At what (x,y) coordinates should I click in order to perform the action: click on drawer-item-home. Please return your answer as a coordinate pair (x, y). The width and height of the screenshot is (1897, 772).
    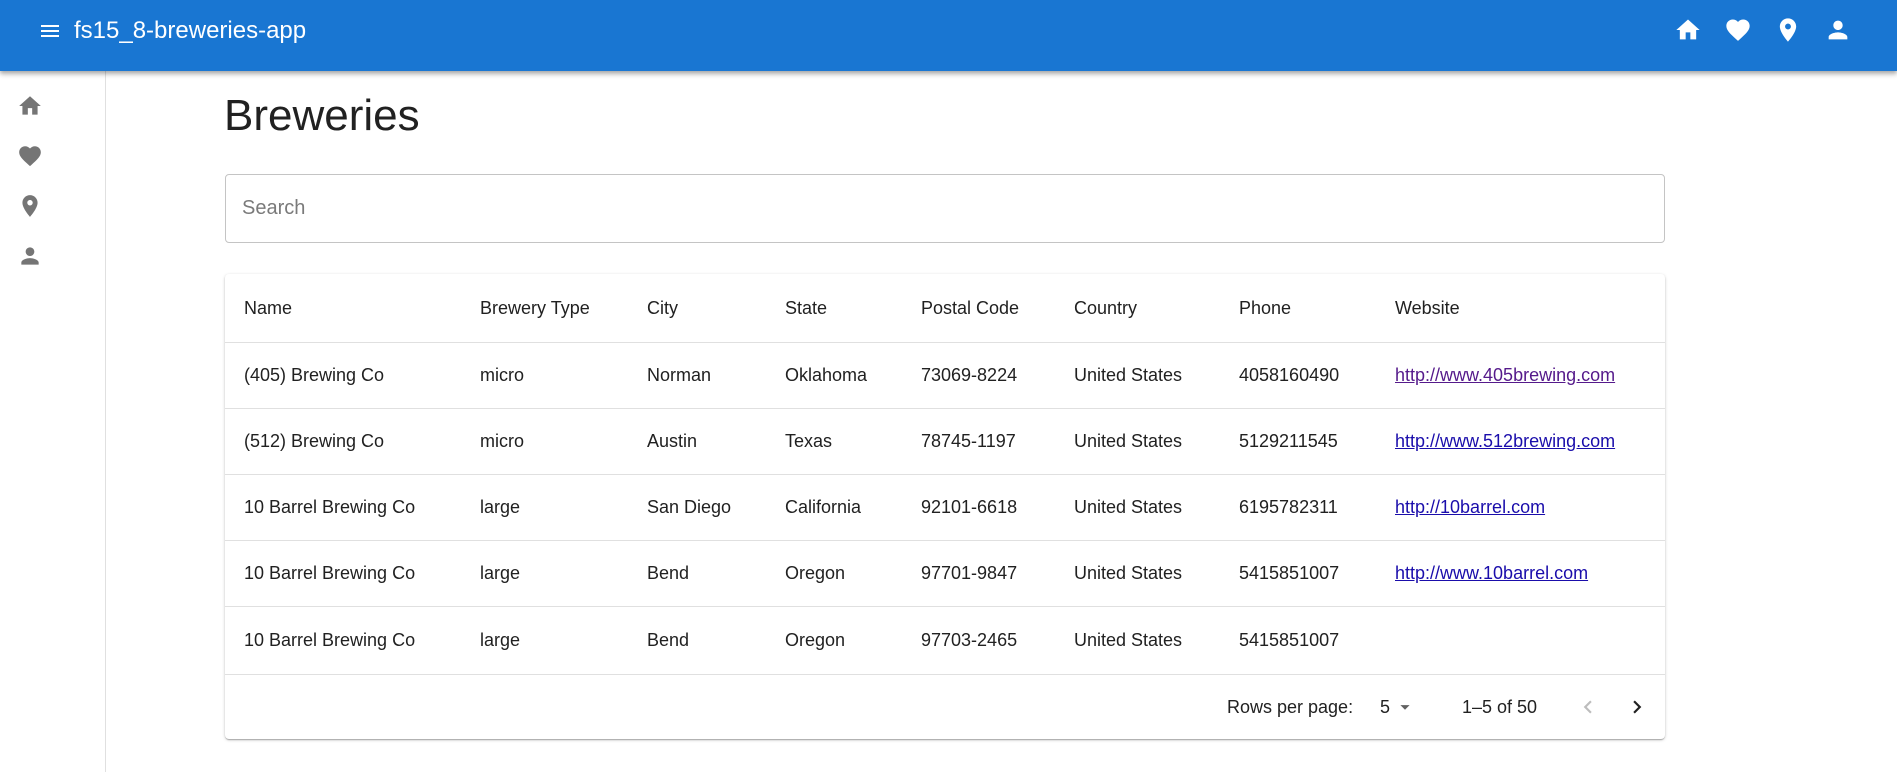
    Looking at the image, I should click on (30, 106).